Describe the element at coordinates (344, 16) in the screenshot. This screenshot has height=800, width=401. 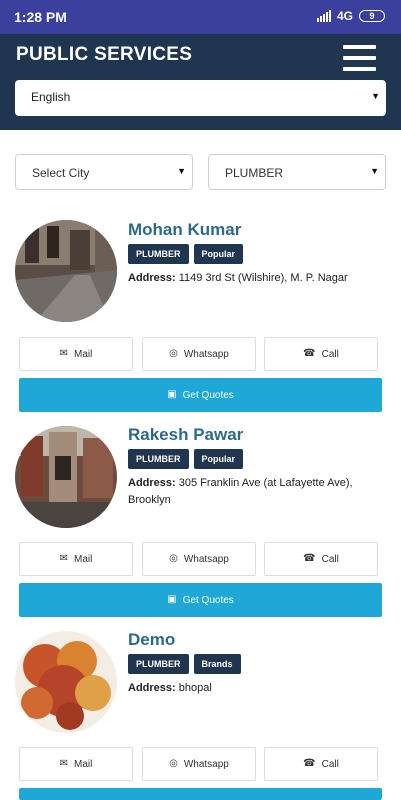
I see `network-label: 4G` at that location.